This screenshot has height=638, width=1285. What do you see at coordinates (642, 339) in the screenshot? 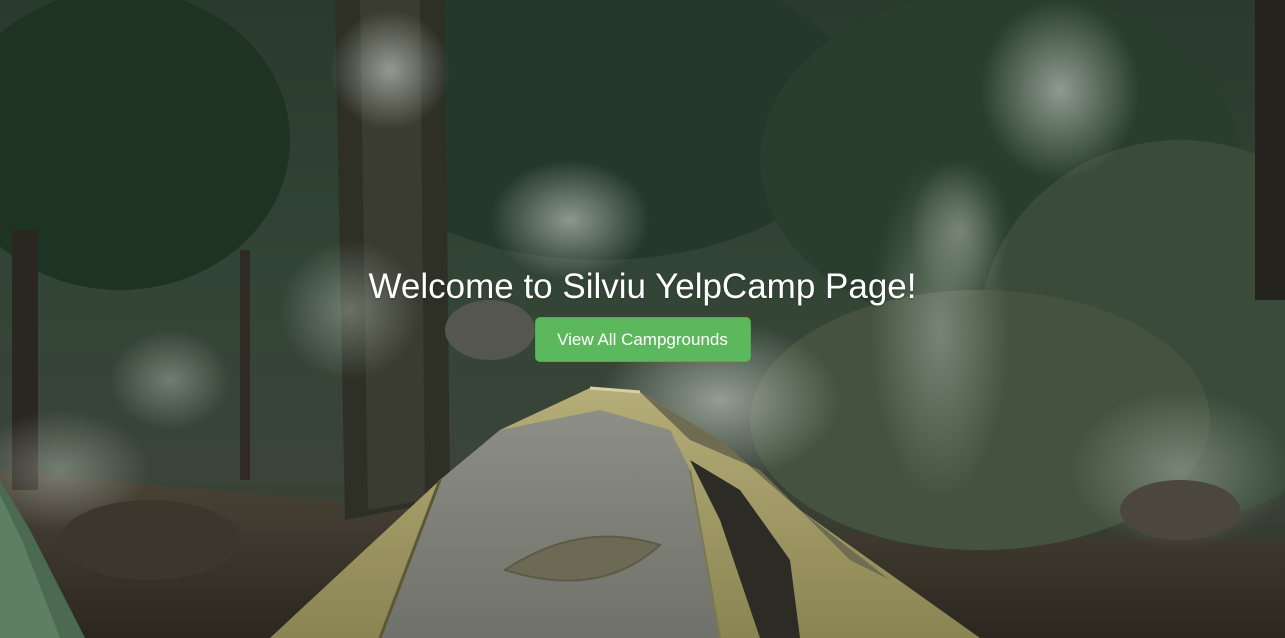
I see `view-all-campgrounds-button: View All Campgrounds` at bounding box center [642, 339].